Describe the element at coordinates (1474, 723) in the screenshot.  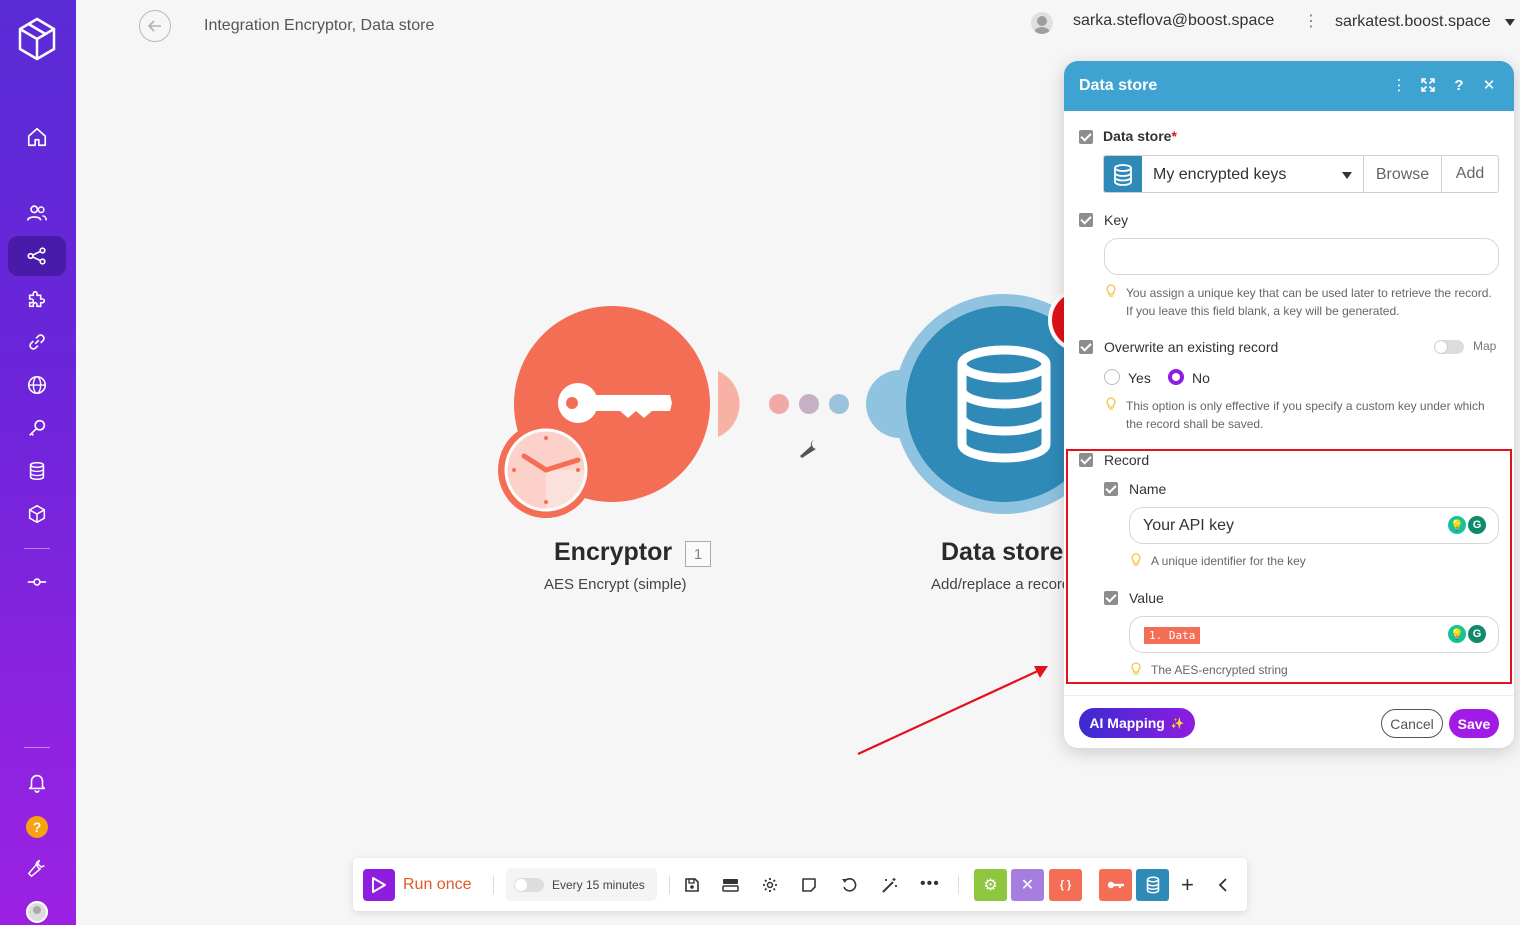
I see `save-button: Save` at that location.